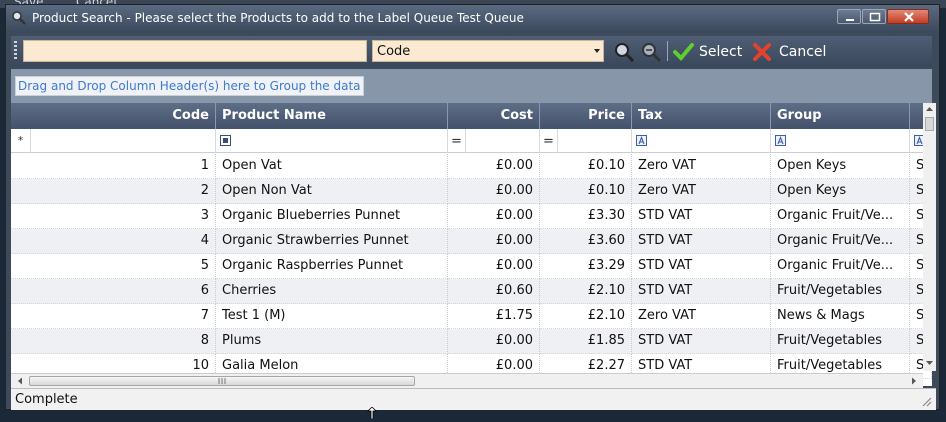 The height and width of the screenshot is (422, 946). Describe the element at coordinates (929, 109) in the screenshot. I see `scroll-up-icon` at that location.